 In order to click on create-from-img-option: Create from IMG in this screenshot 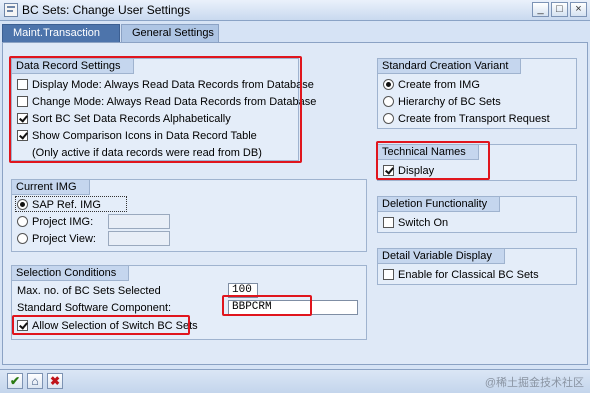, I will do `click(431, 85)`.